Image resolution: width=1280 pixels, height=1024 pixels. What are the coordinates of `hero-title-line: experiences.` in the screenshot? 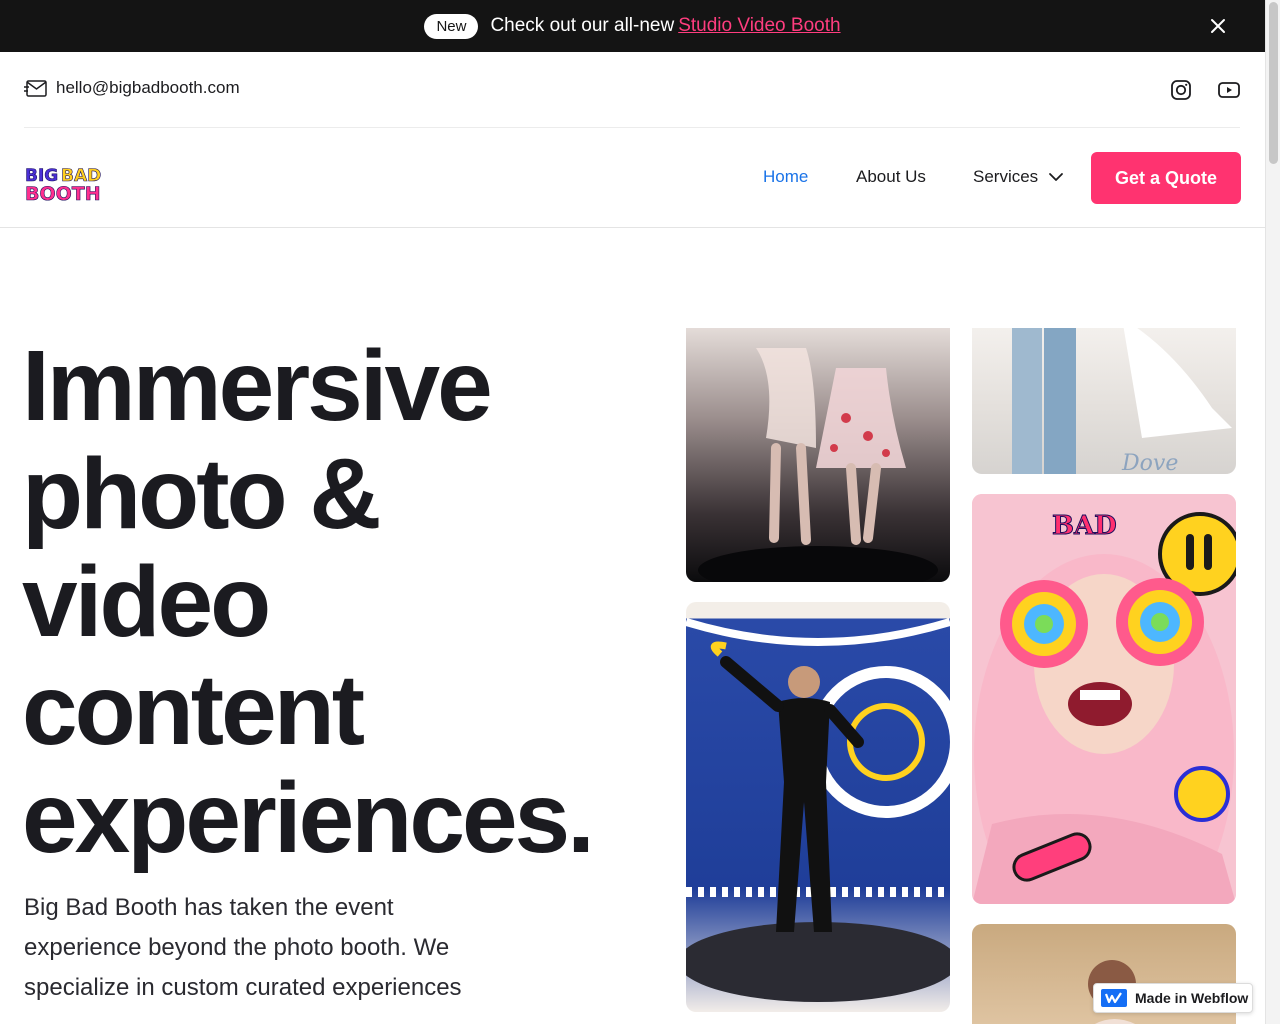 It's located at (308, 818).